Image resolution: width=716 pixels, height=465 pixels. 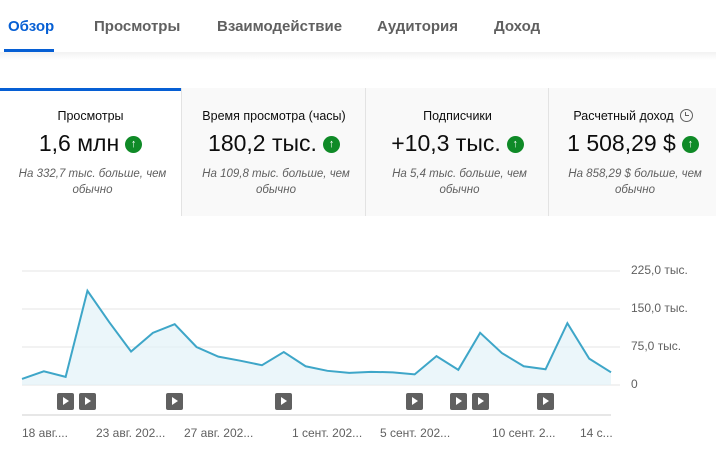 What do you see at coordinates (659, 308) in the screenshot?
I see `y-tick-label: 150,0 тыс.` at bounding box center [659, 308].